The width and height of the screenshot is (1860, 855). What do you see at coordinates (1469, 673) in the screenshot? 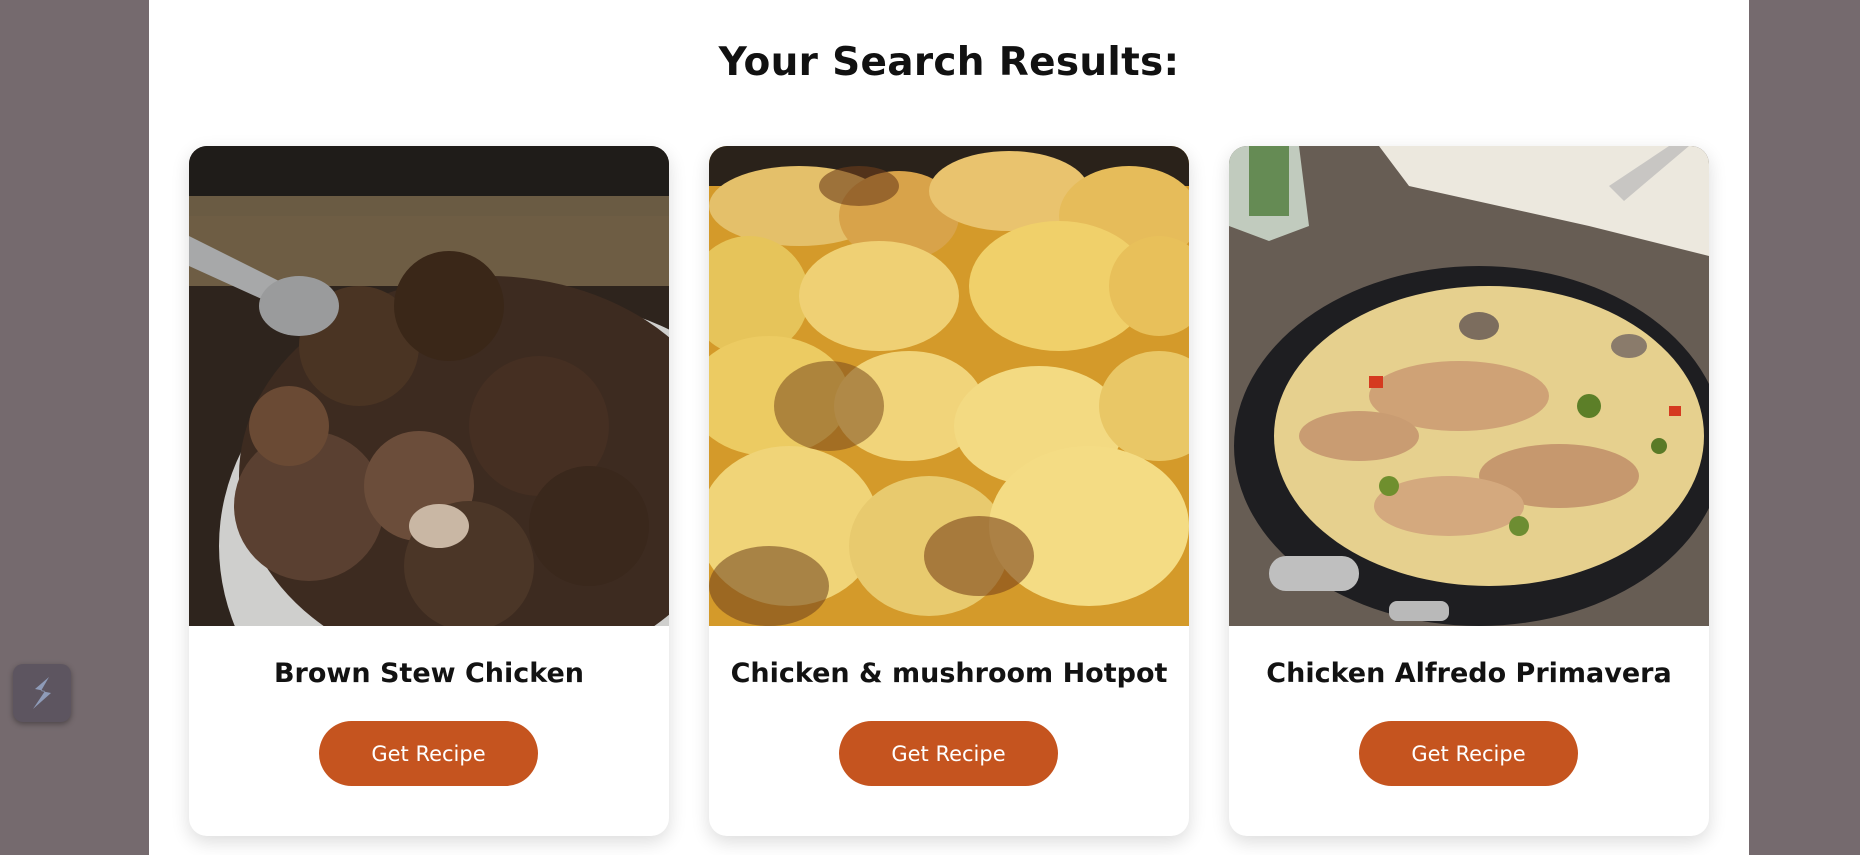
I see `recipe-title: Chicken Alfredo Primavera` at bounding box center [1469, 673].